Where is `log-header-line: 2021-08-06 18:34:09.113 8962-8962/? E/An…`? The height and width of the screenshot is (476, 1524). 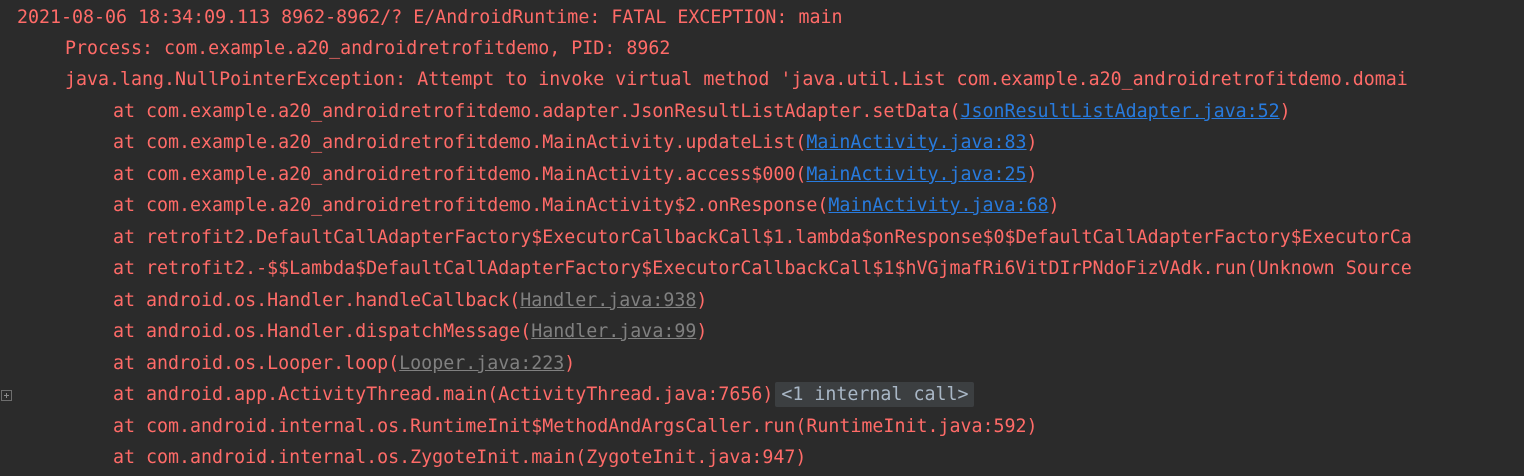
log-header-line: 2021-08-06 18:34:09.113 8962-8962/? E/An… is located at coordinates (421, 18).